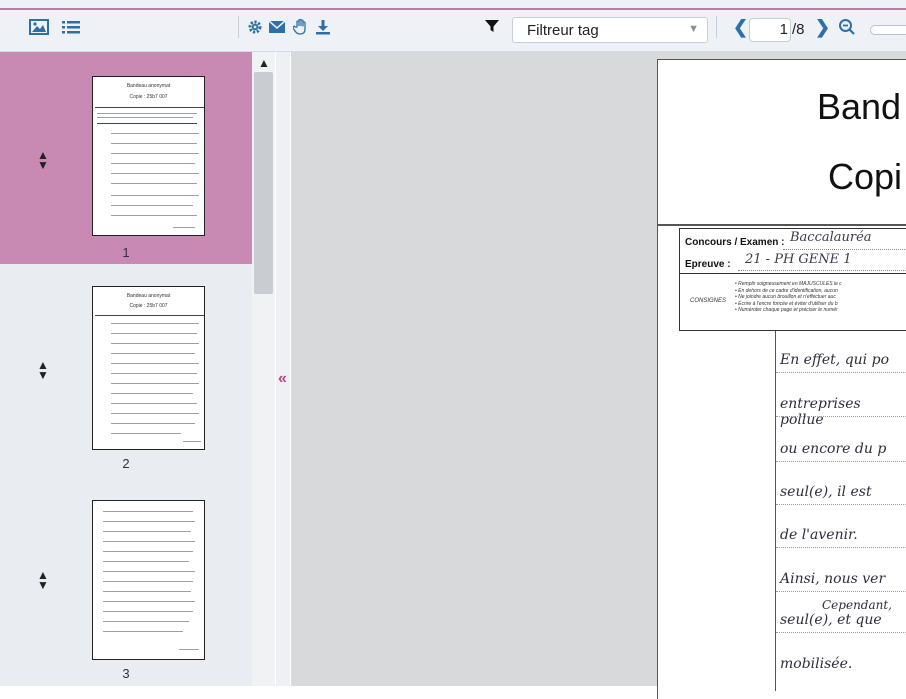  Describe the element at coordinates (563, 30) in the screenshot. I see `tag-filter-value: Filtreur tag` at that location.